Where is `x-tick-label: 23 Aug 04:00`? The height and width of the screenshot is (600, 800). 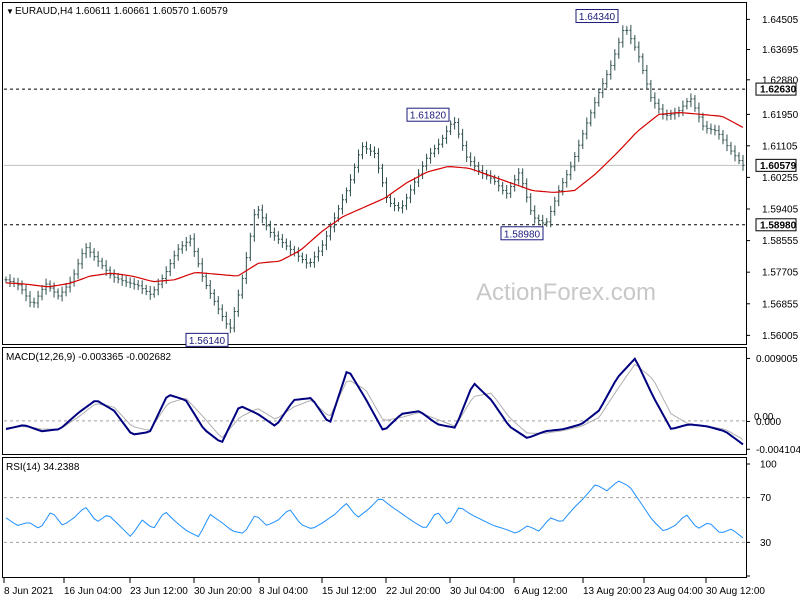
x-tick-label: 23 Aug 04:00 is located at coordinates (673, 591).